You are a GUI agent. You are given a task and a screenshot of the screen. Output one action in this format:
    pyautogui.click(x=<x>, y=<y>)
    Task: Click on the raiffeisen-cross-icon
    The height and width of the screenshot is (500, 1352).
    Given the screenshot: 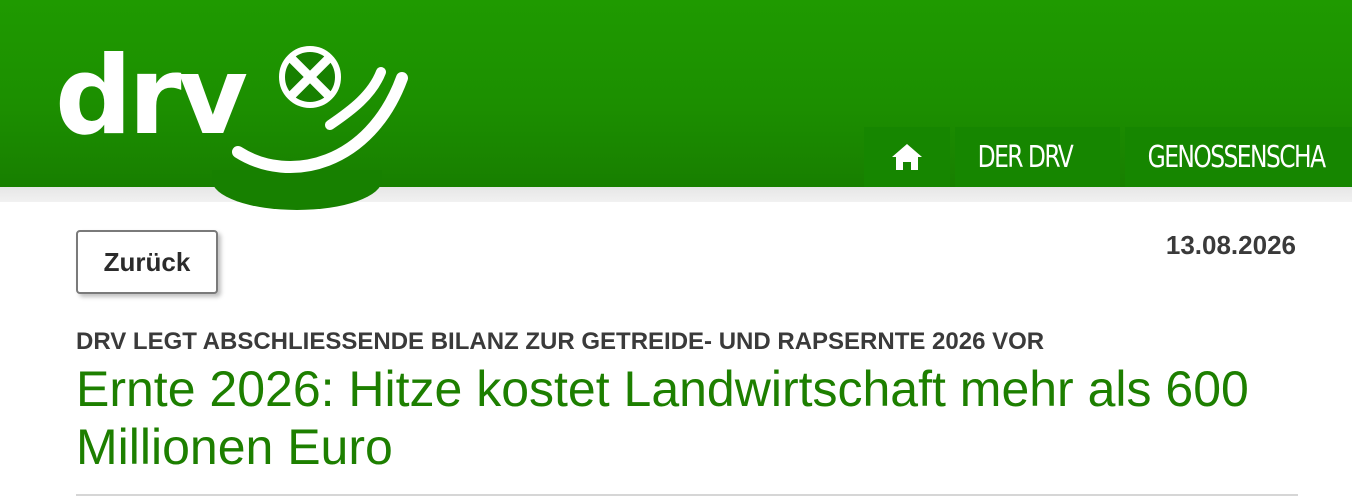 What is the action you would take?
    pyautogui.click(x=310, y=77)
    